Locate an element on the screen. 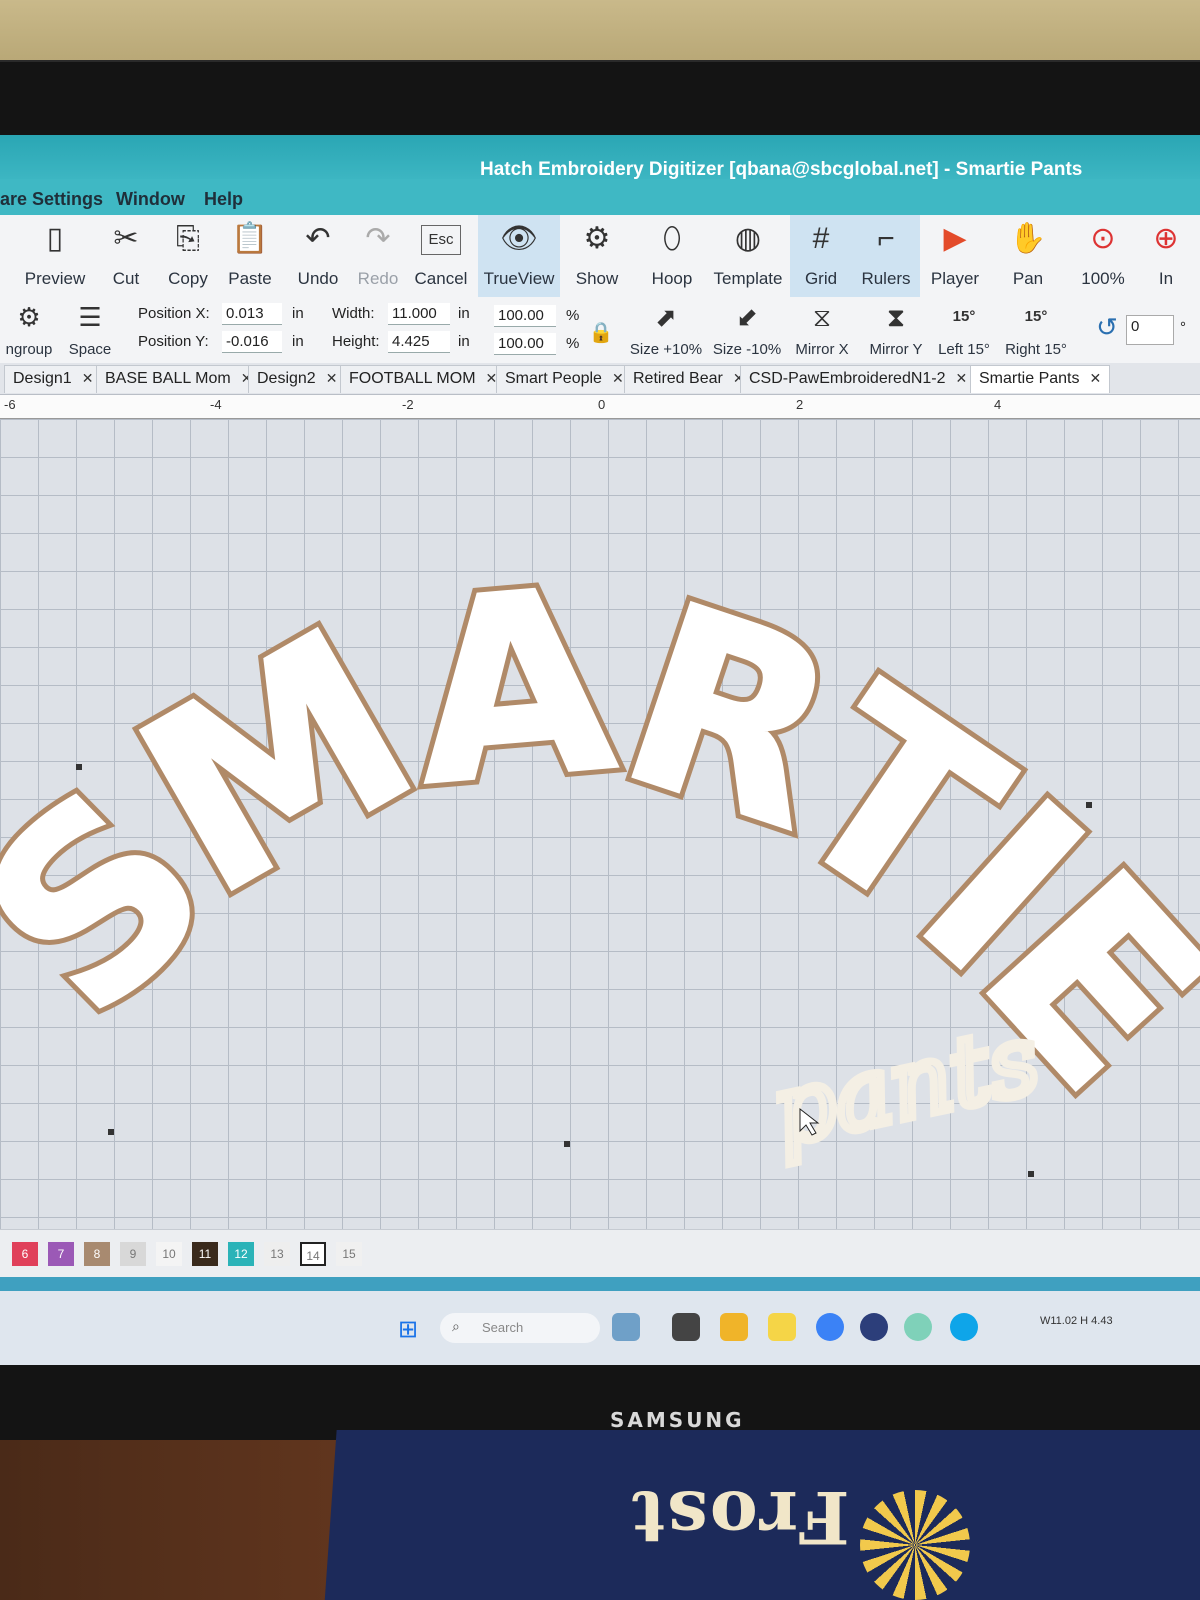 The image size is (1200, 1600). scale-width-input: 100.00 is located at coordinates (525, 316).